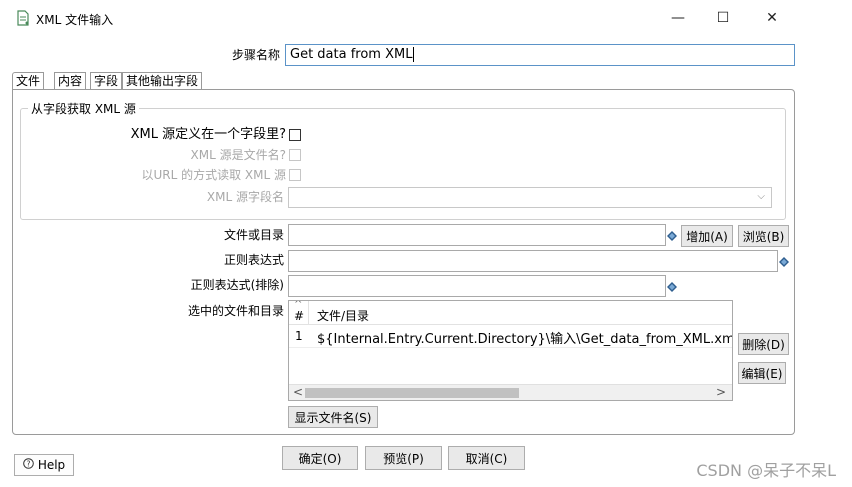 This screenshot has width=852, height=487. I want to click on tab-file: 文件, so click(28, 81).